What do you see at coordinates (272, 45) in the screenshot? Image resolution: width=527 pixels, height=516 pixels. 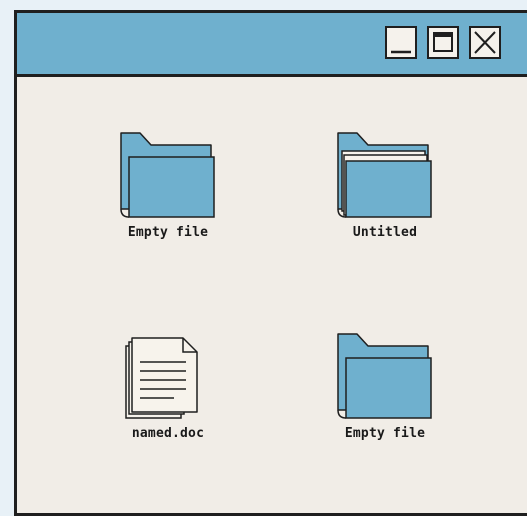 I see `window-titlebar` at bounding box center [272, 45].